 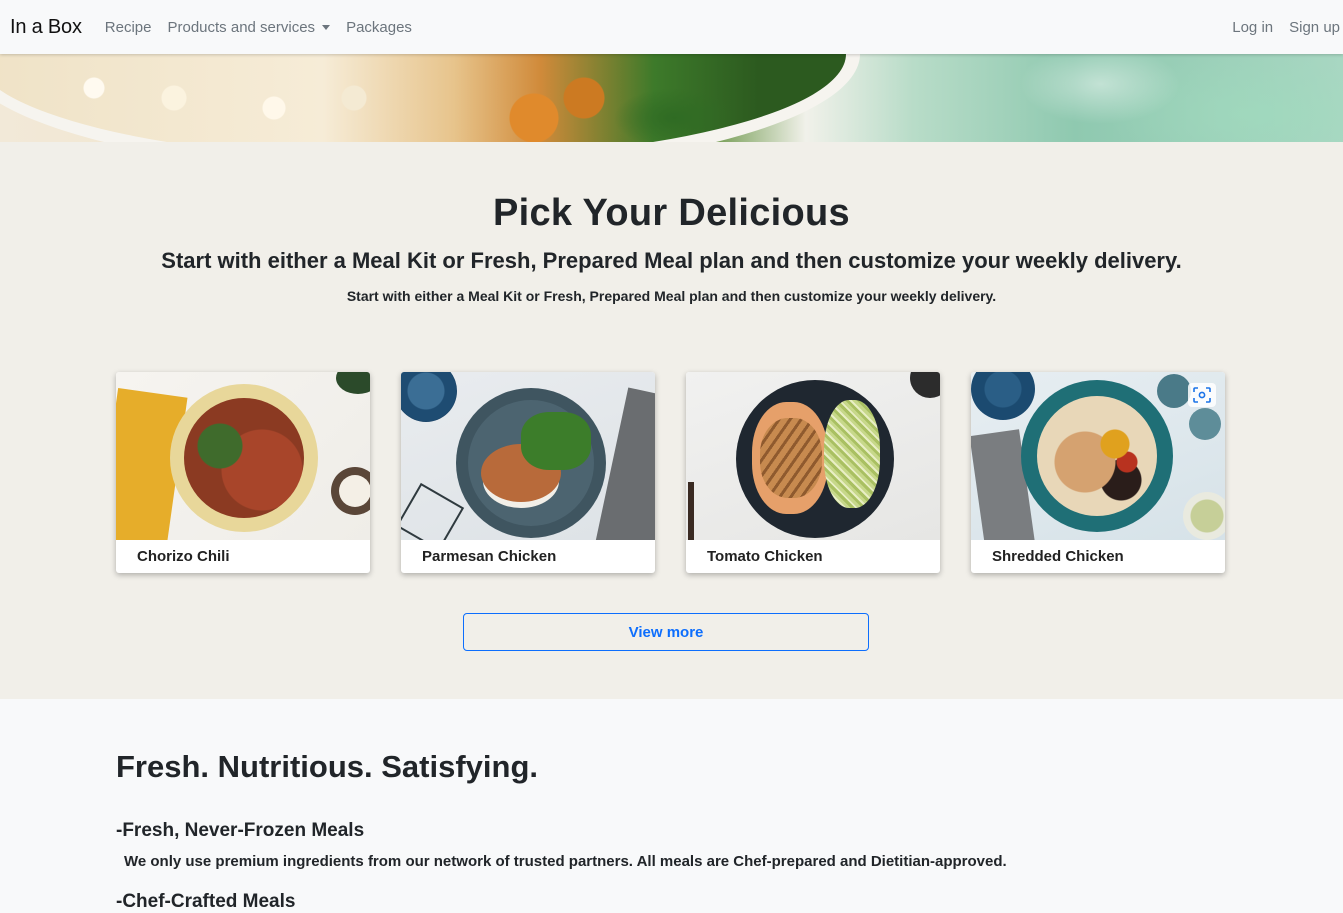 I want to click on meal-card-tomato-chicken: Tomato Chicken, so click(x=813, y=472).